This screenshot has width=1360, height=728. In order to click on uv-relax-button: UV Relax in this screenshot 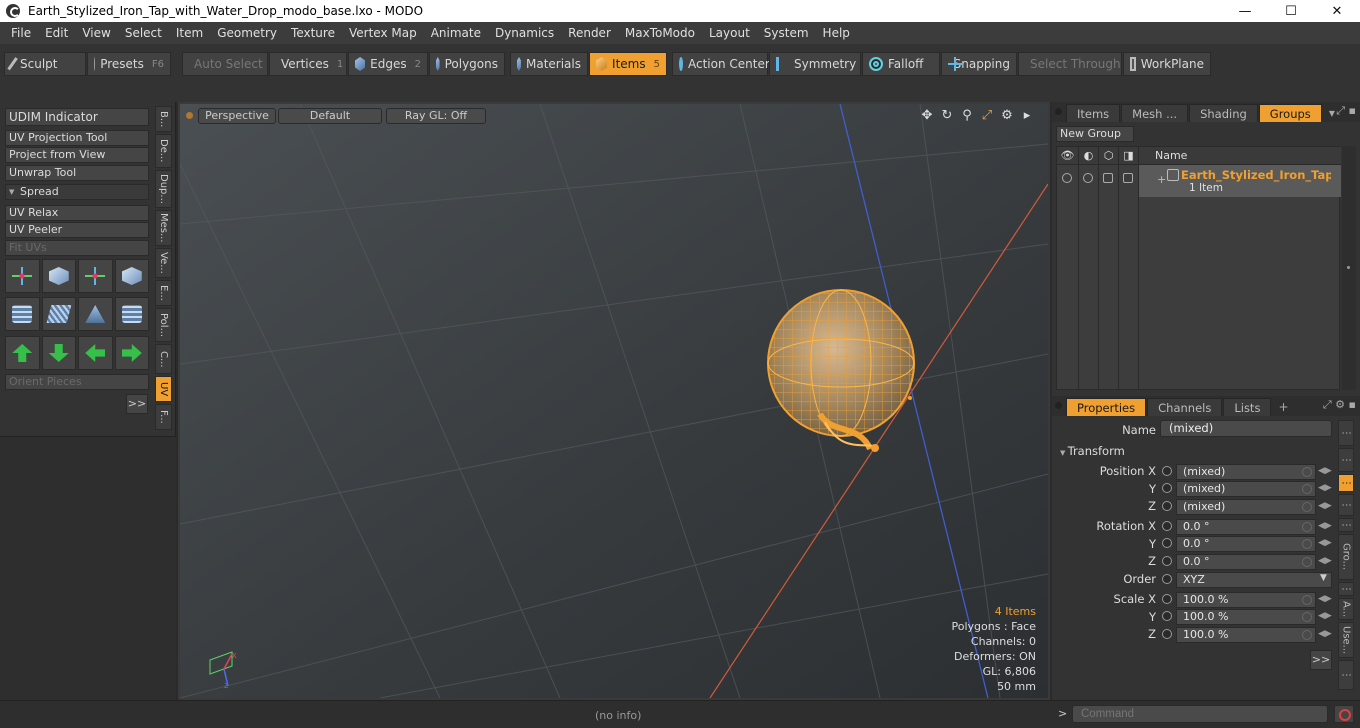, I will do `click(77, 213)`.